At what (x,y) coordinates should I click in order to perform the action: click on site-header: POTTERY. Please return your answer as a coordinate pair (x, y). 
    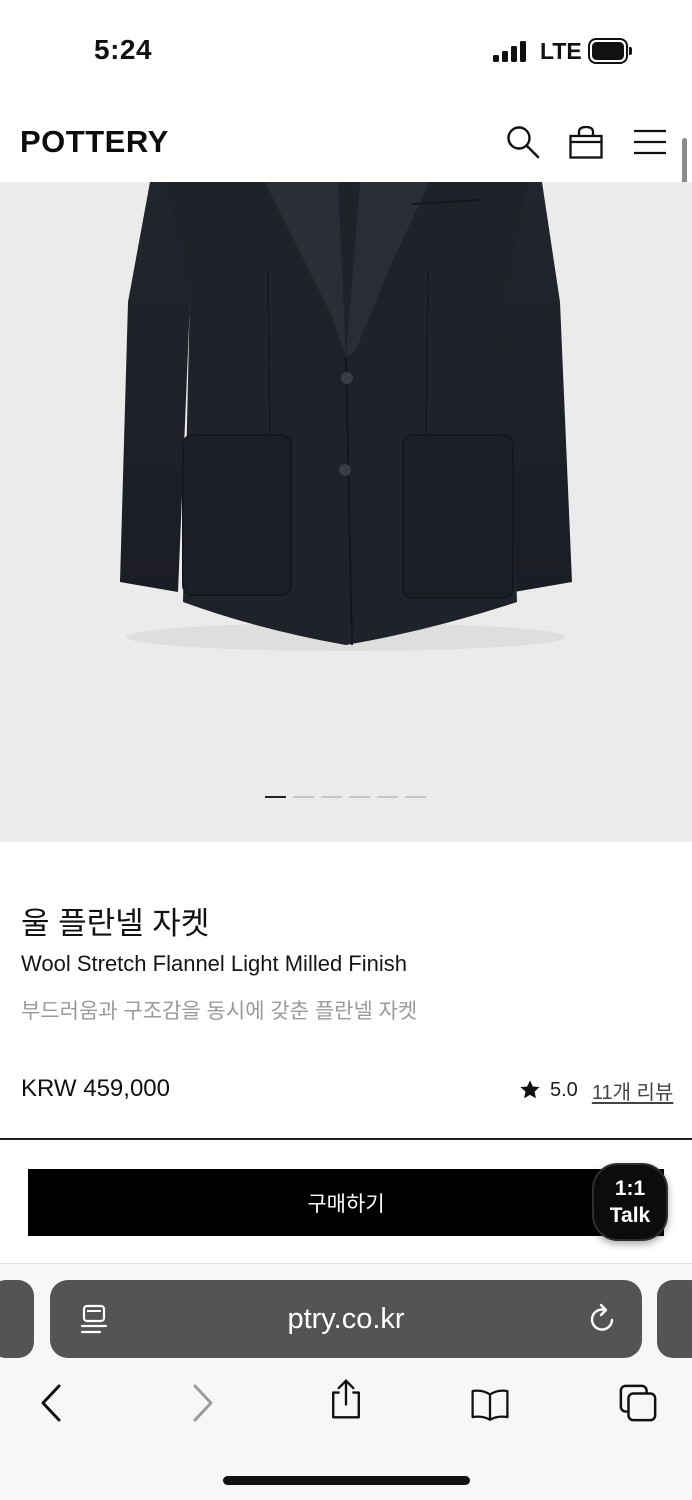
    Looking at the image, I should click on (346, 141).